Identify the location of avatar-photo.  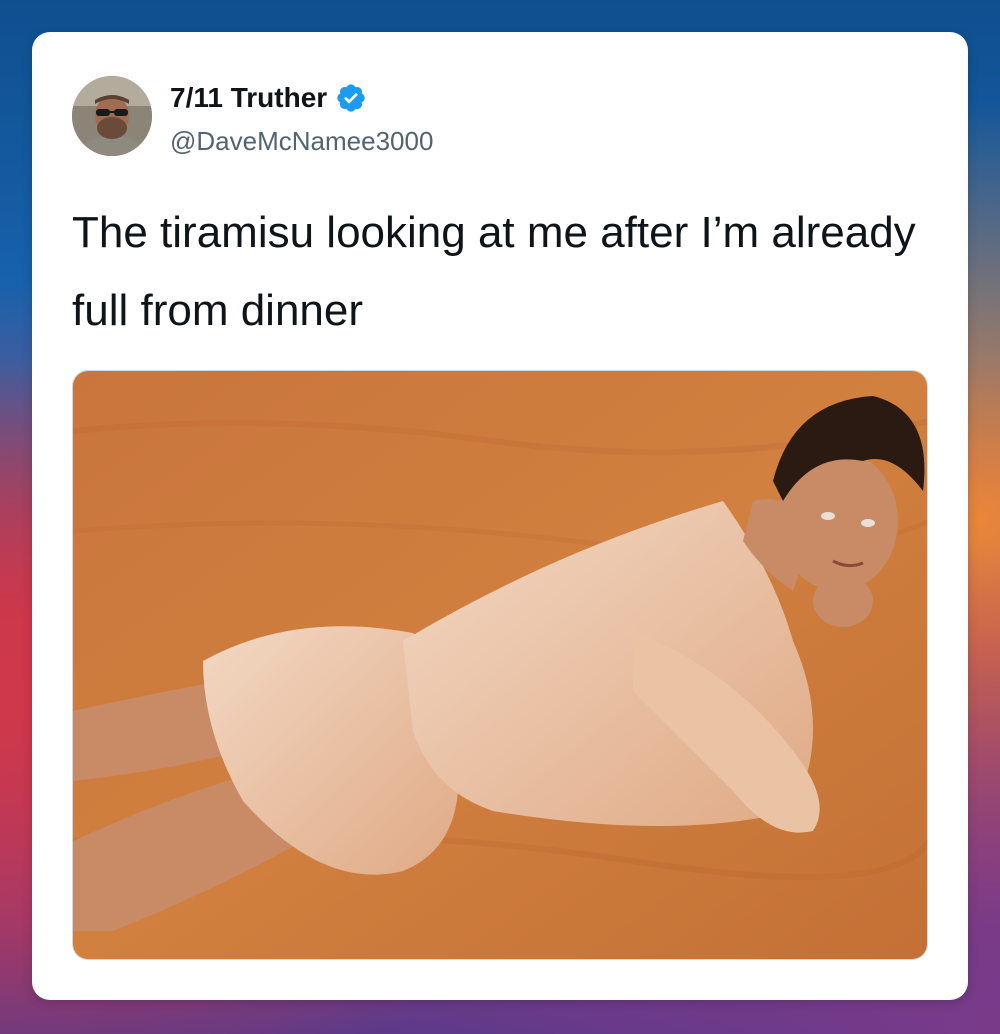
(112, 116).